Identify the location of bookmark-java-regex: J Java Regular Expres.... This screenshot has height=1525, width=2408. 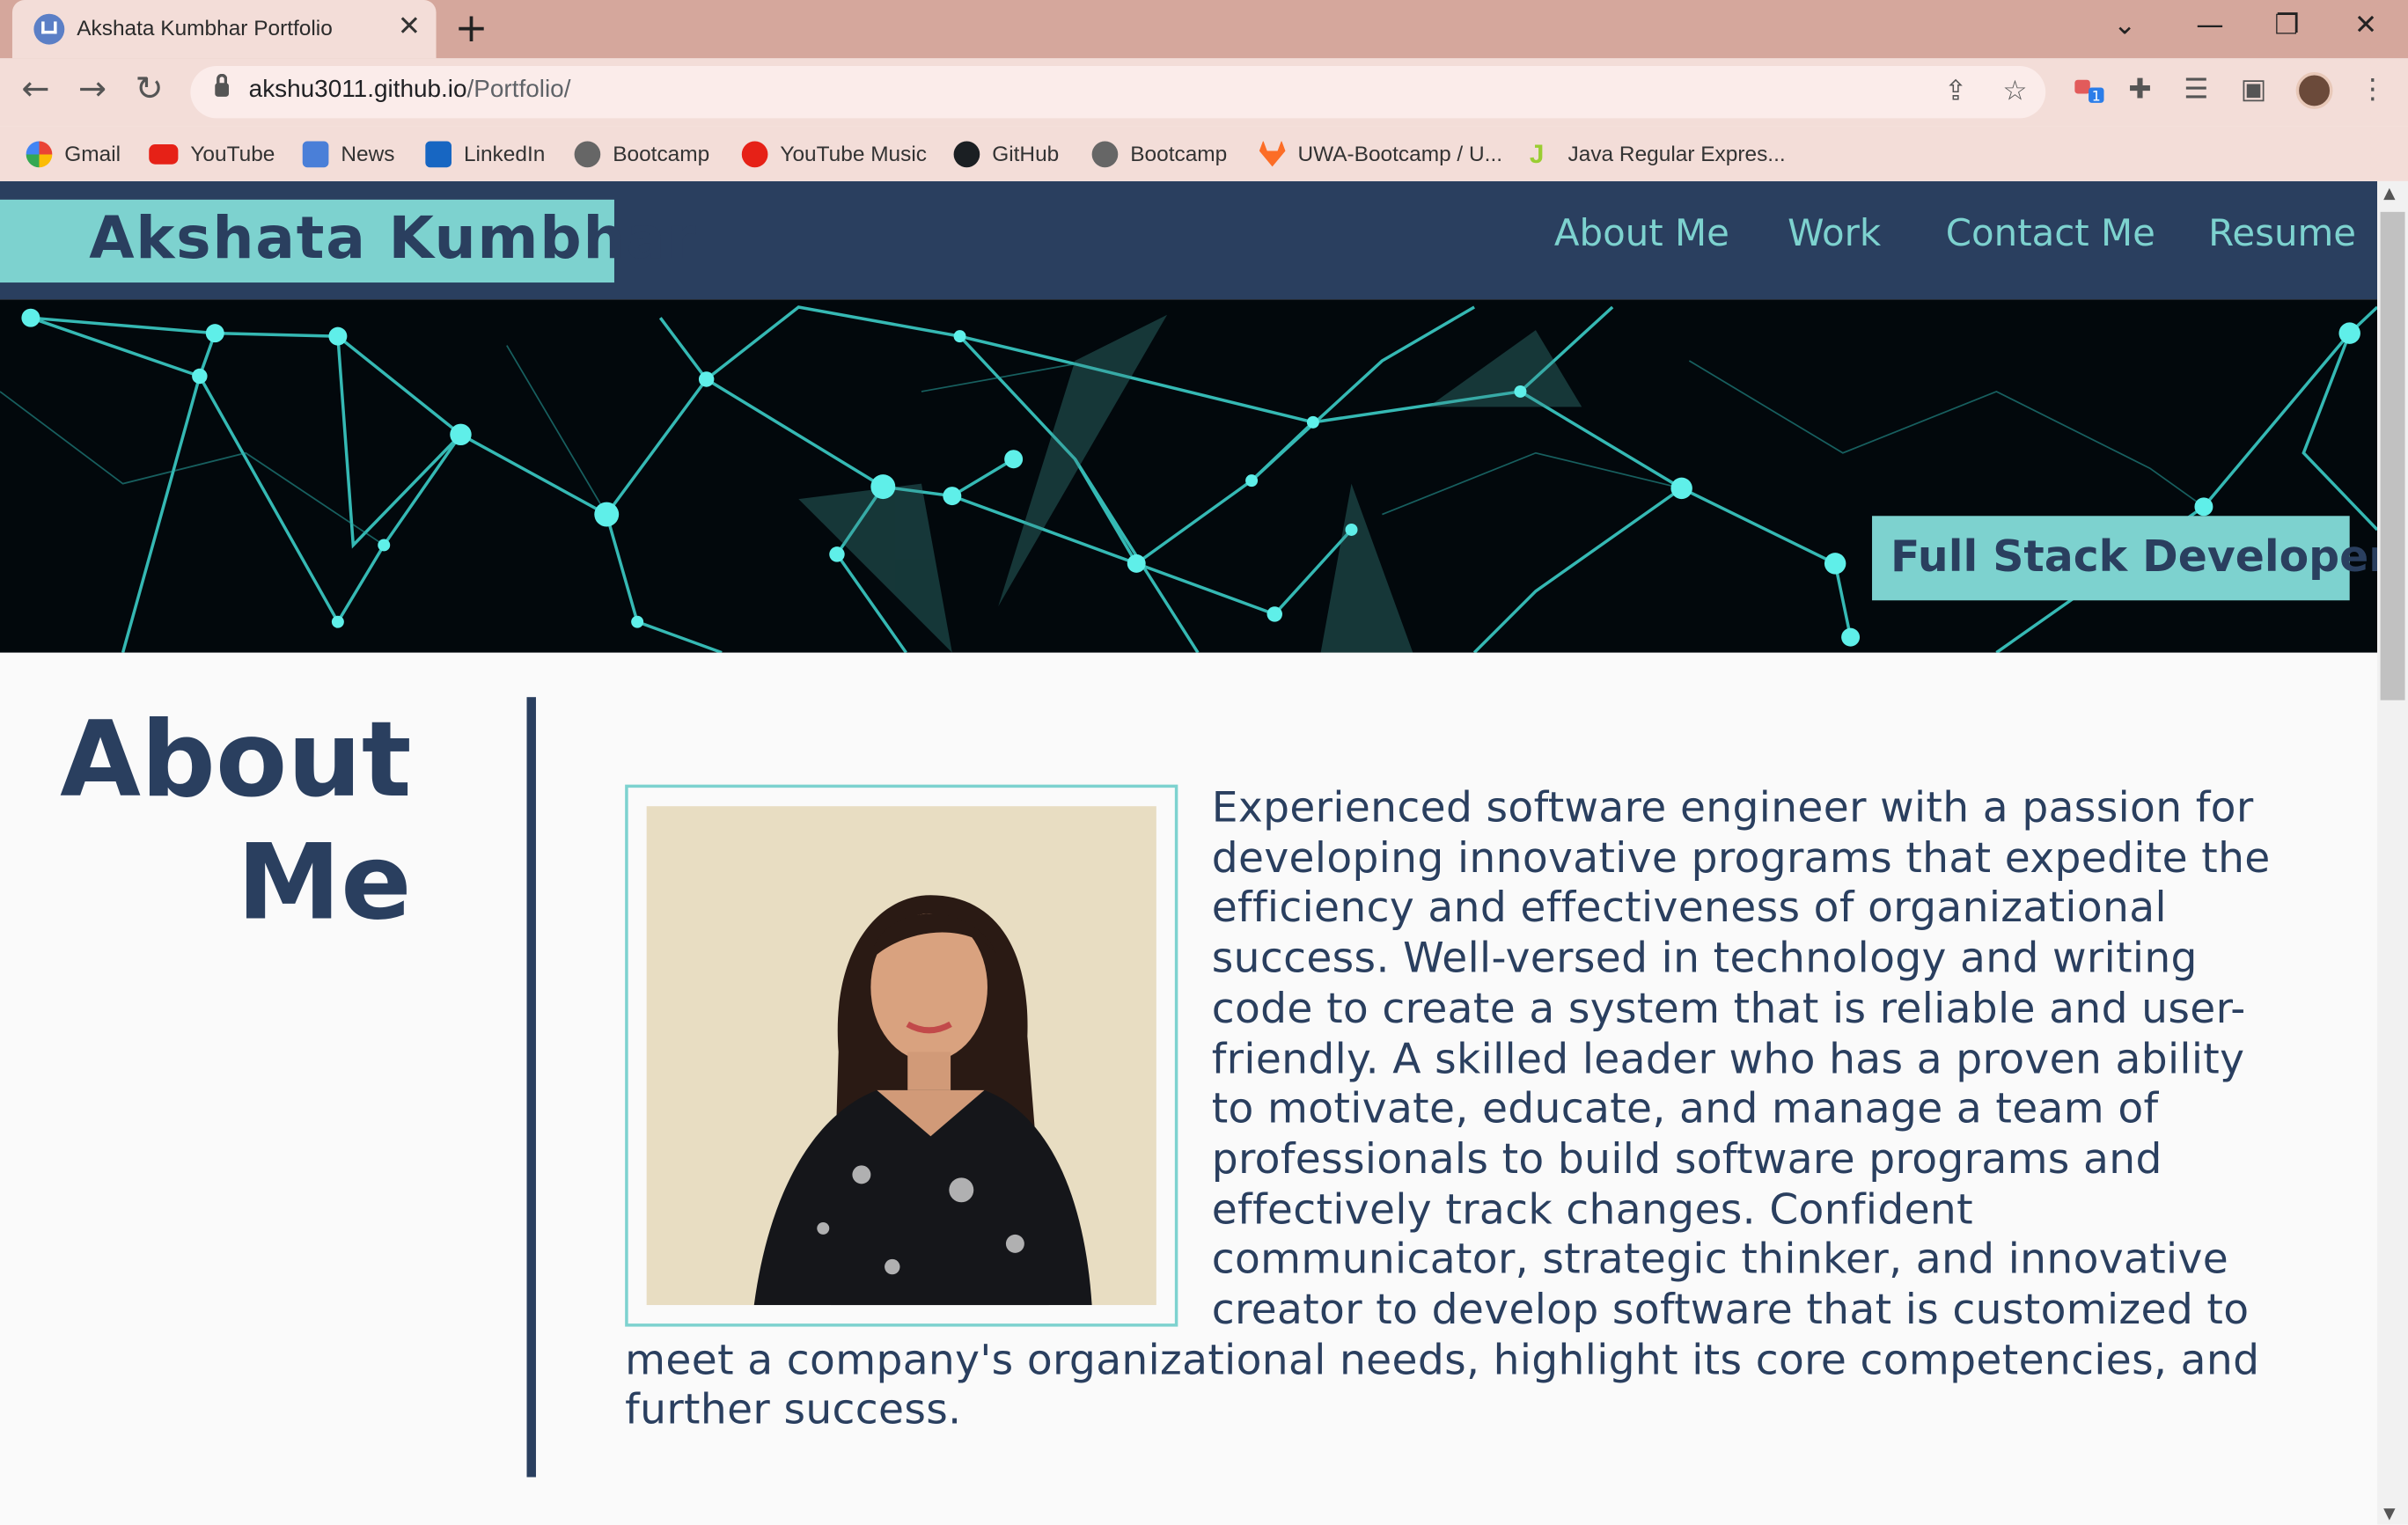
(1658, 154).